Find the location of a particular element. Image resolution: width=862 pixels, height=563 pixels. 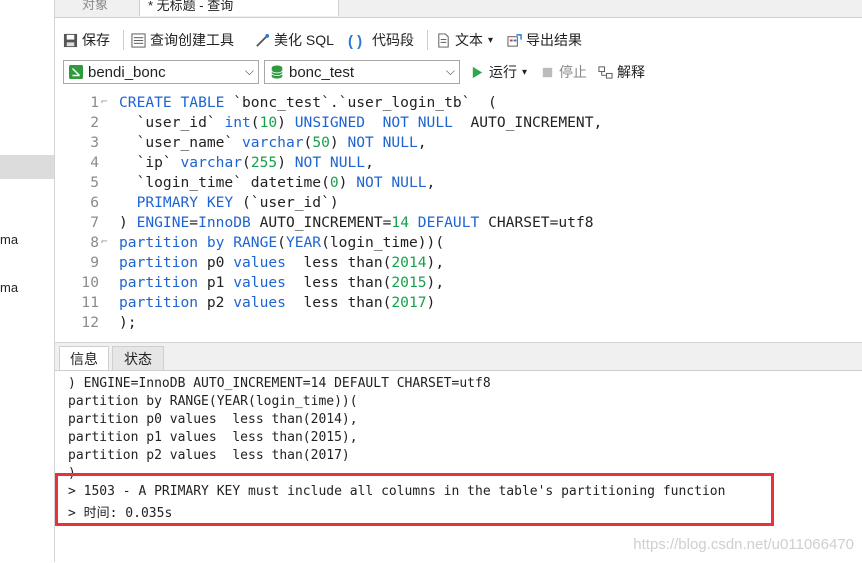

code-token: YEAR is located at coordinates (303, 242).